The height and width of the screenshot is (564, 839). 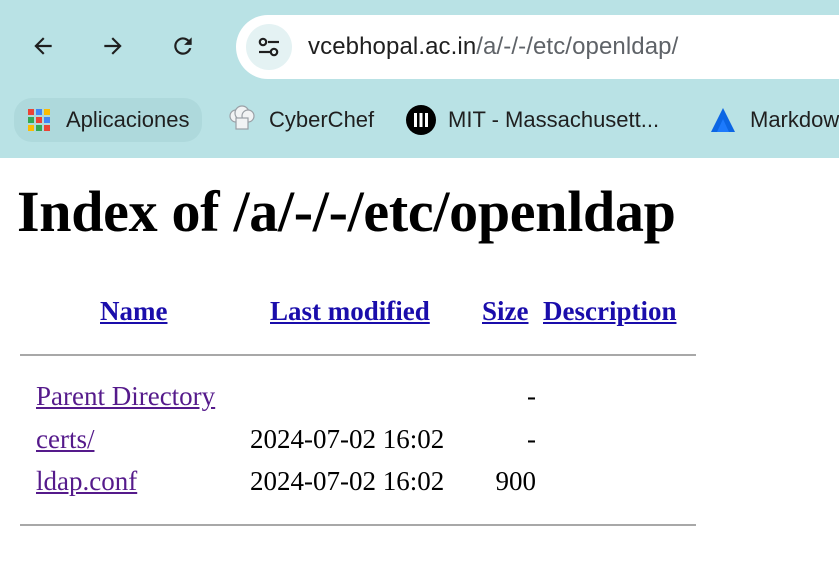 What do you see at coordinates (346, 211) in the screenshot?
I see `page-title: Index of /a/-/-/etc/openldap` at bounding box center [346, 211].